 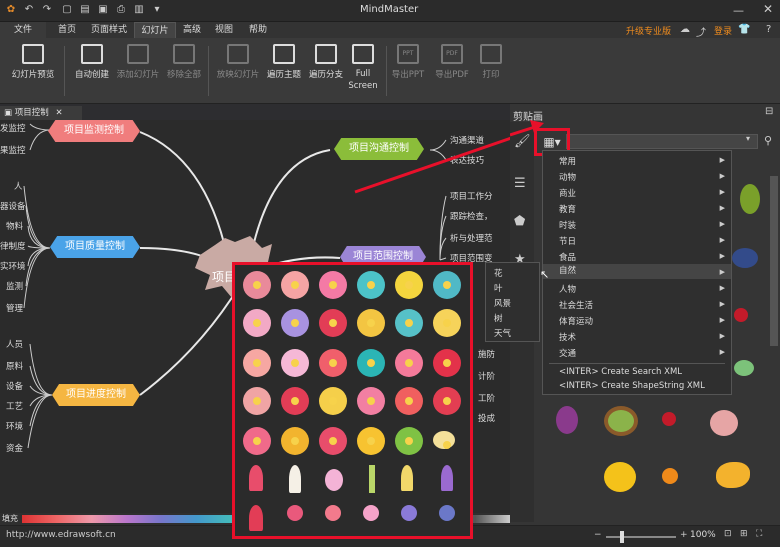 What do you see at coordinates (452, 62) in the screenshot?
I see `export-pdf-button: PDF 导出PDF` at bounding box center [452, 62].